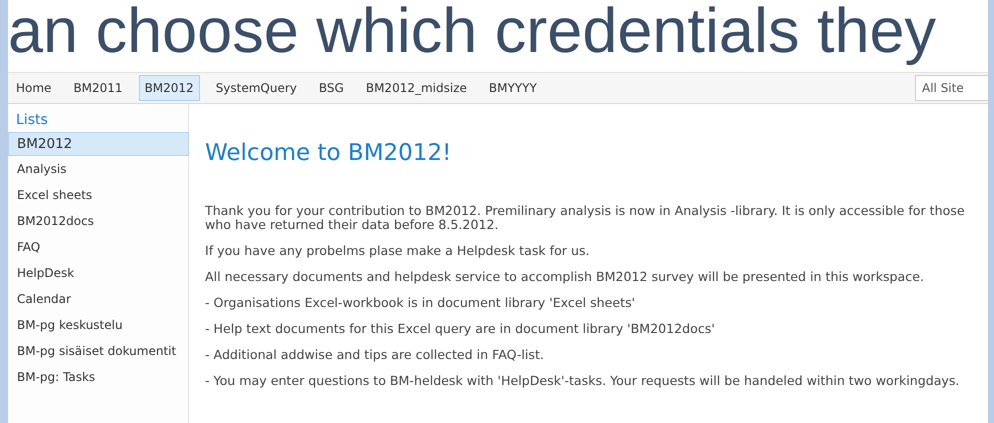 The height and width of the screenshot is (423, 994). What do you see at coordinates (256, 88) in the screenshot?
I see `nav-tab: SystemQuery` at bounding box center [256, 88].